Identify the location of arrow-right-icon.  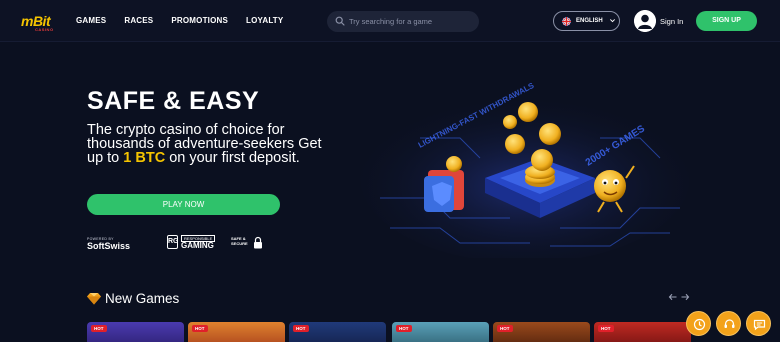
(685, 297).